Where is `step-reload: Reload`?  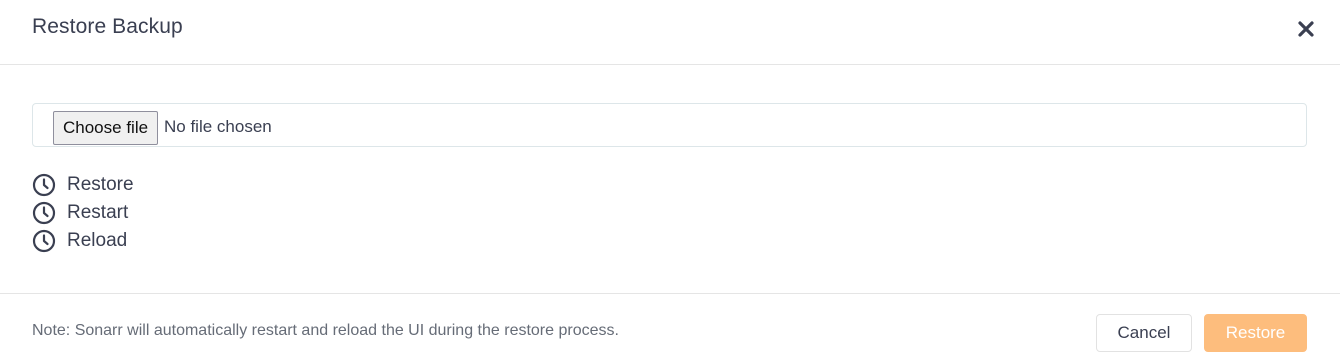 step-reload: Reload is located at coordinates (83, 241).